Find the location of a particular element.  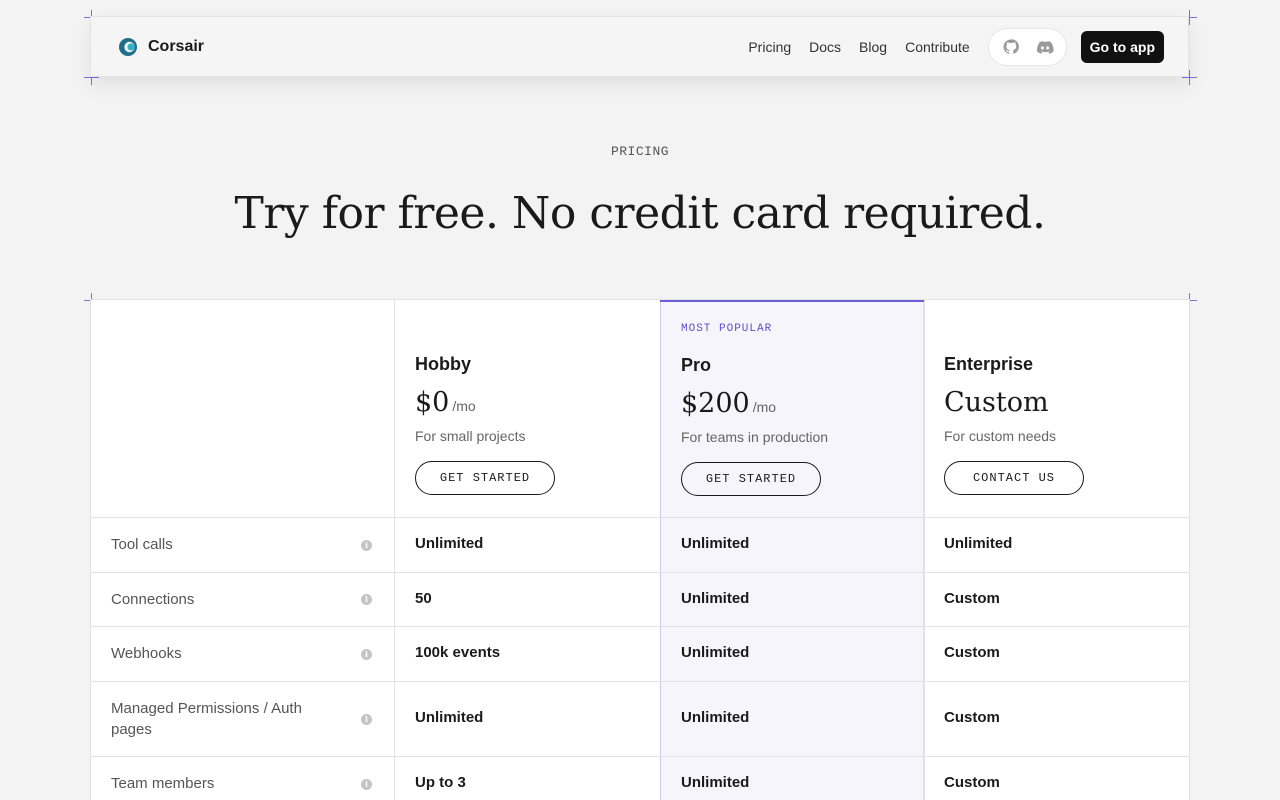

table-row: Webhooks i 100k events Unlimited Custom is located at coordinates (640, 653).